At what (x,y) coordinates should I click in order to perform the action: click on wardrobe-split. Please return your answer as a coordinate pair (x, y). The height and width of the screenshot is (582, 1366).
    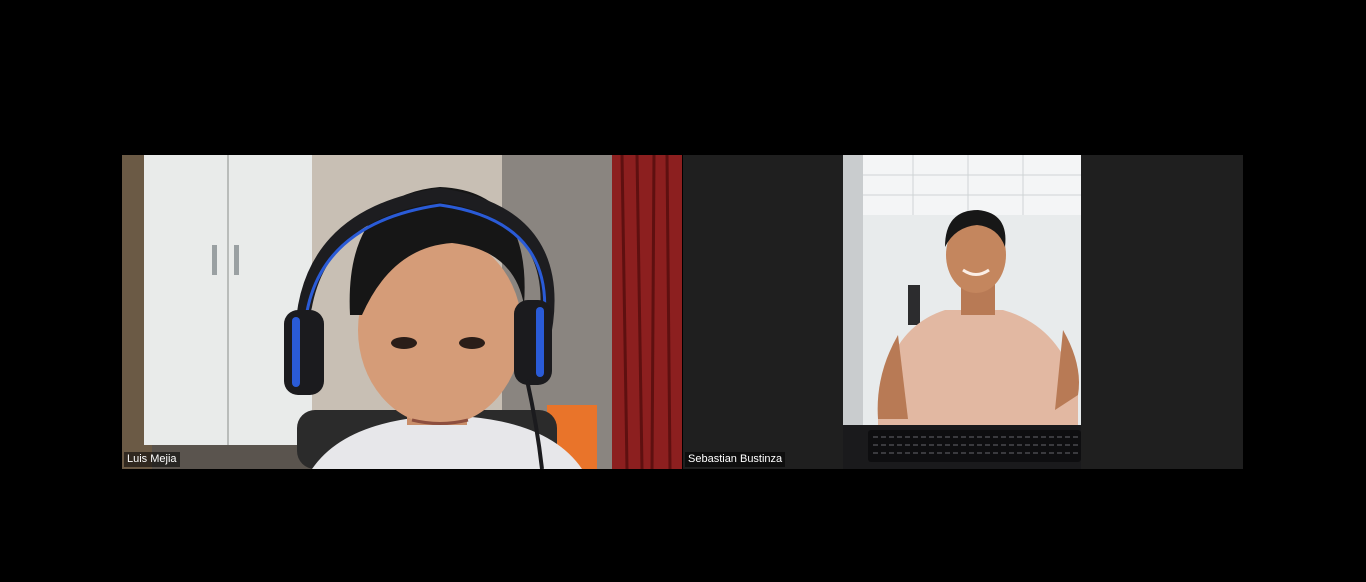
    Looking at the image, I should click on (228, 300).